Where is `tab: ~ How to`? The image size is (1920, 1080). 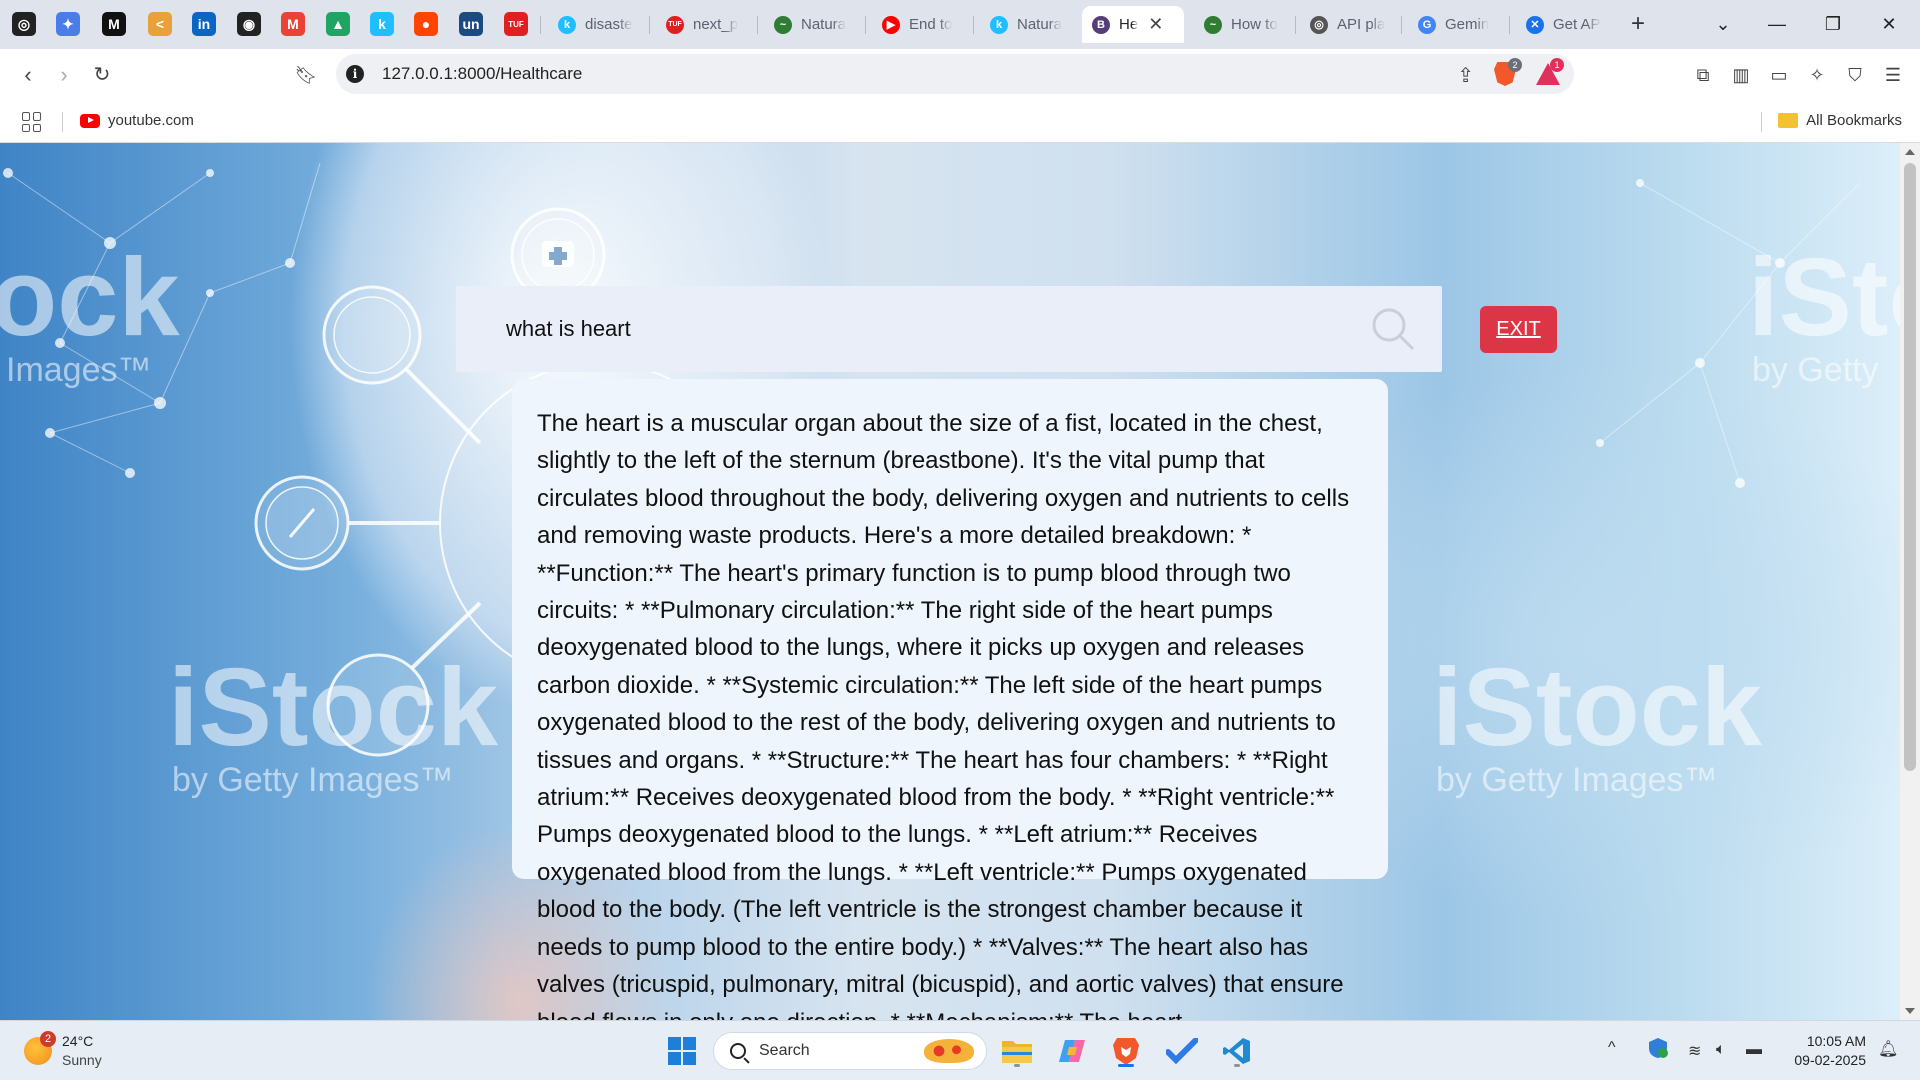 tab: ~ How to is located at coordinates (1242, 24).